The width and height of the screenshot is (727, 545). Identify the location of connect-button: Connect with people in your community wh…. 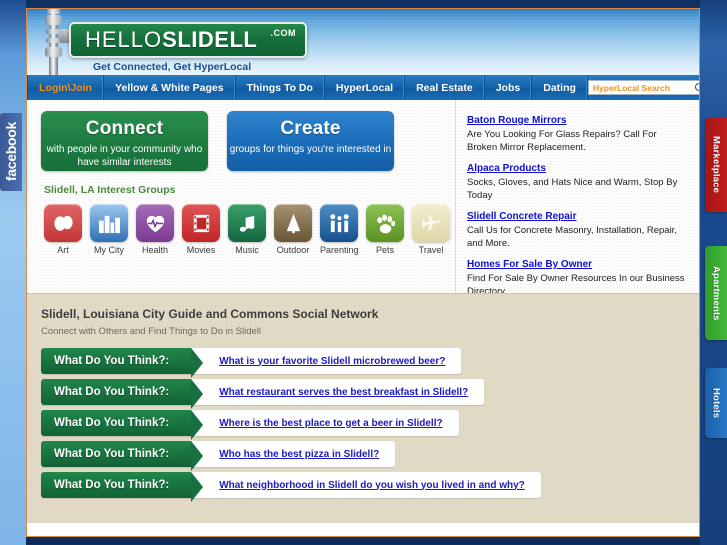
(124, 141).